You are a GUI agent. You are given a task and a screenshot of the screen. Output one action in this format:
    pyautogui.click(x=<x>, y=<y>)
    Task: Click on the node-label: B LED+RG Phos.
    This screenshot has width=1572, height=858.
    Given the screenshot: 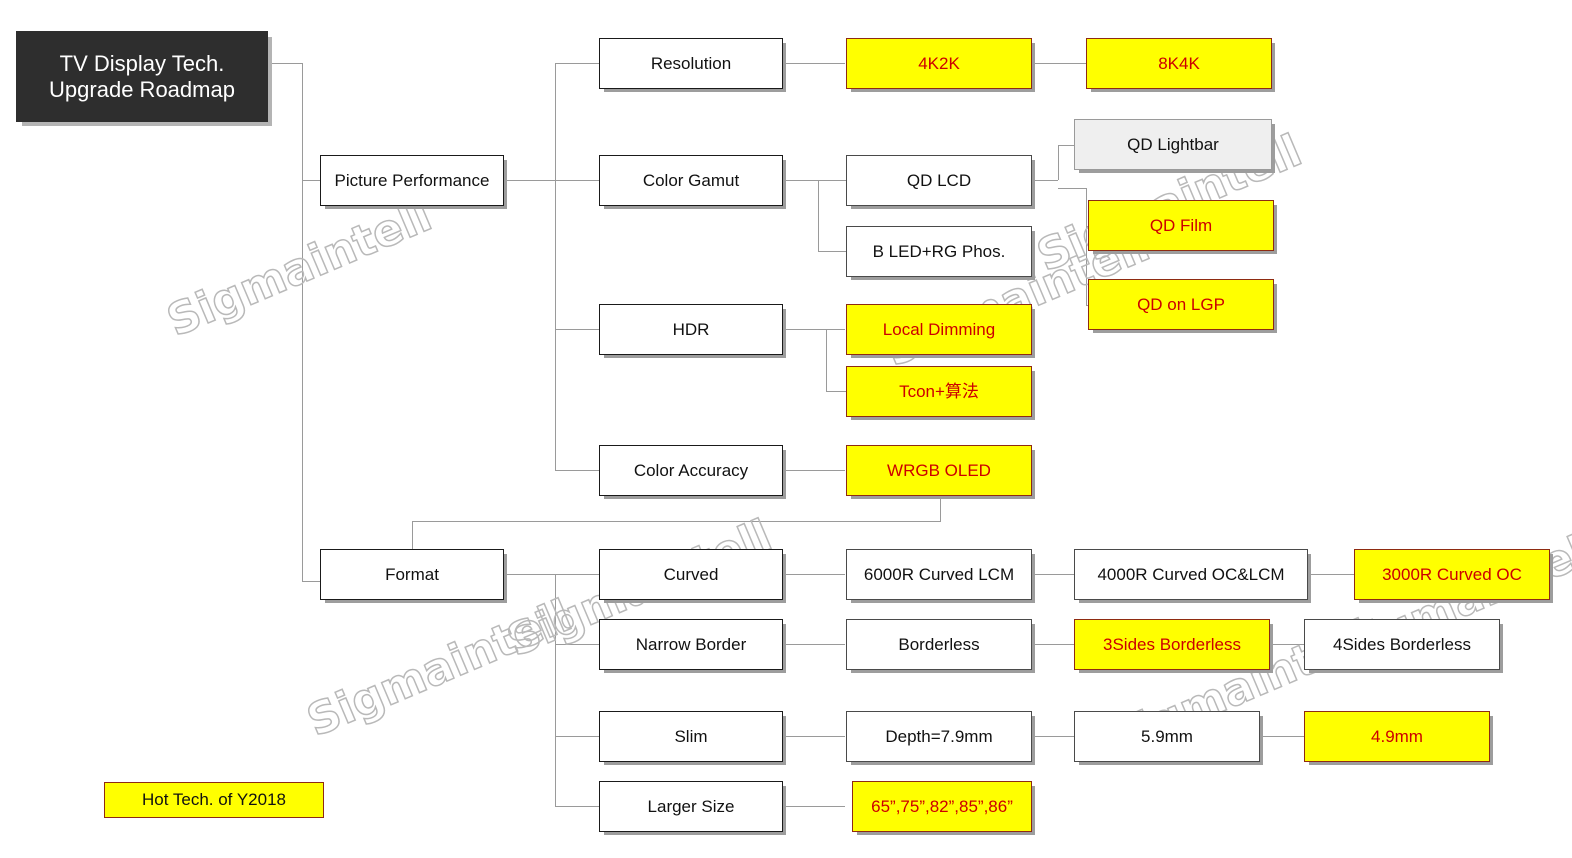 What is the action you would take?
    pyautogui.click(x=939, y=251)
    